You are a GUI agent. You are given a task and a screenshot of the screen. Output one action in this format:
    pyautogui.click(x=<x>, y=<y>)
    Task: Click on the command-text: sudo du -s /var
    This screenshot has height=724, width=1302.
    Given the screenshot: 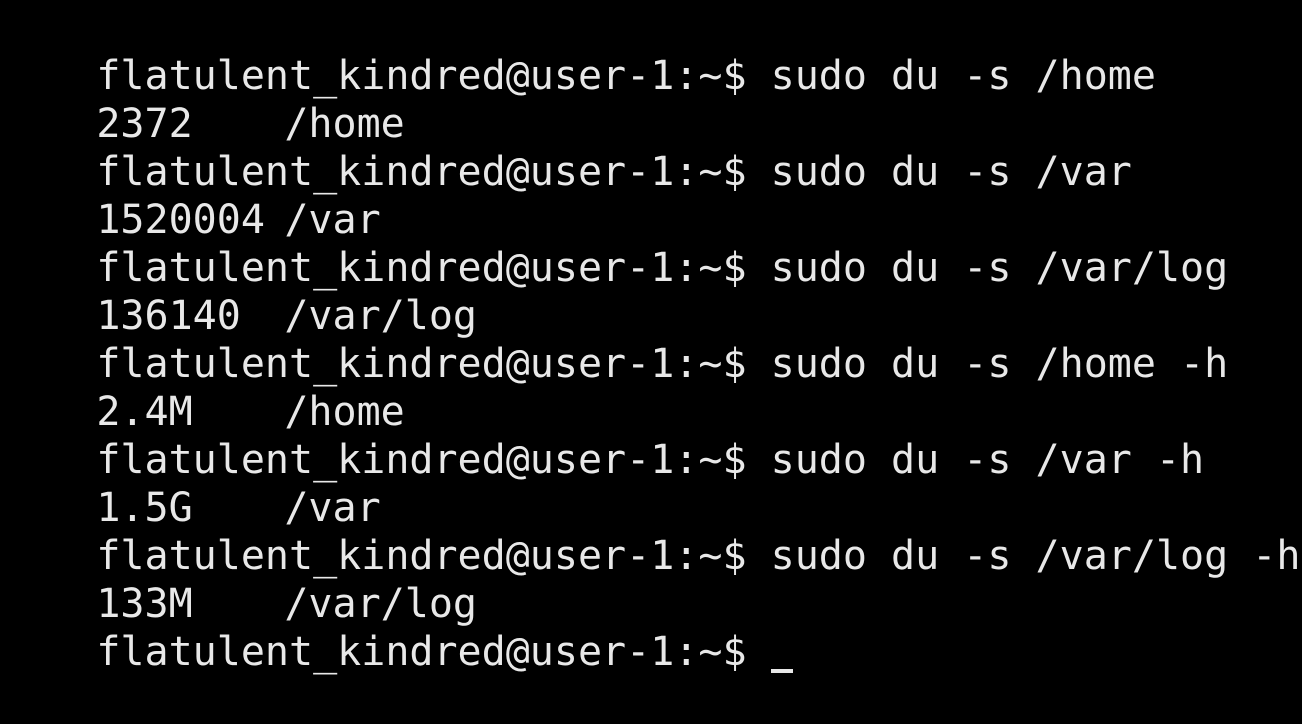 What is the action you would take?
    pyautogui.click(x=951, y=172)
    